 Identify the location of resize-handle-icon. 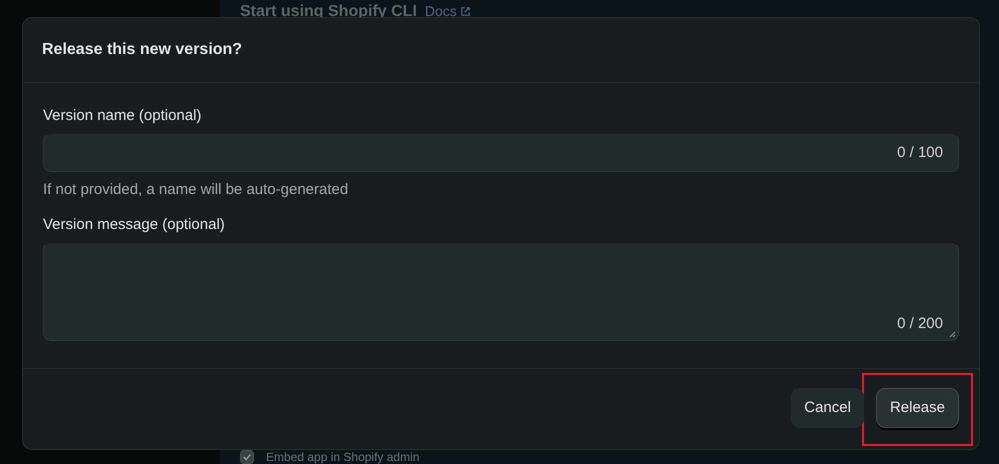
(952, 334).